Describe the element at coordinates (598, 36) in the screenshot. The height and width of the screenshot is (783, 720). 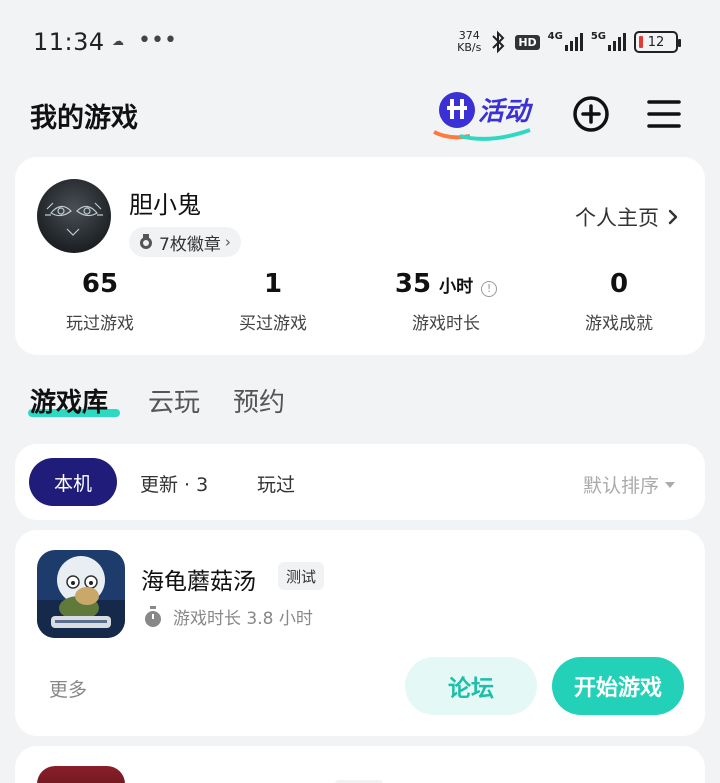
I see `network-5g-label: 5G` at that location.